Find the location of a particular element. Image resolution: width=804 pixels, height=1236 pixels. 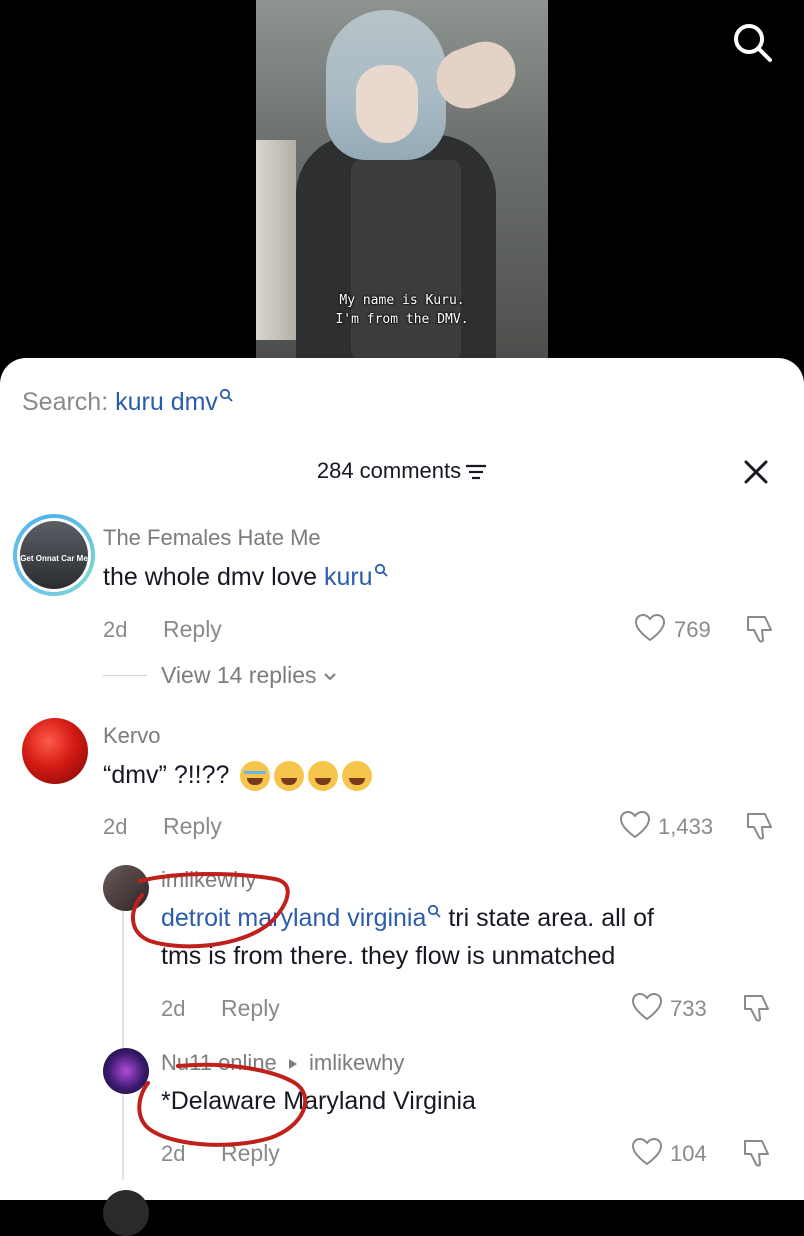

video-subtitle-line-1: My name is Kuru. is located at coordinates (402, 300).